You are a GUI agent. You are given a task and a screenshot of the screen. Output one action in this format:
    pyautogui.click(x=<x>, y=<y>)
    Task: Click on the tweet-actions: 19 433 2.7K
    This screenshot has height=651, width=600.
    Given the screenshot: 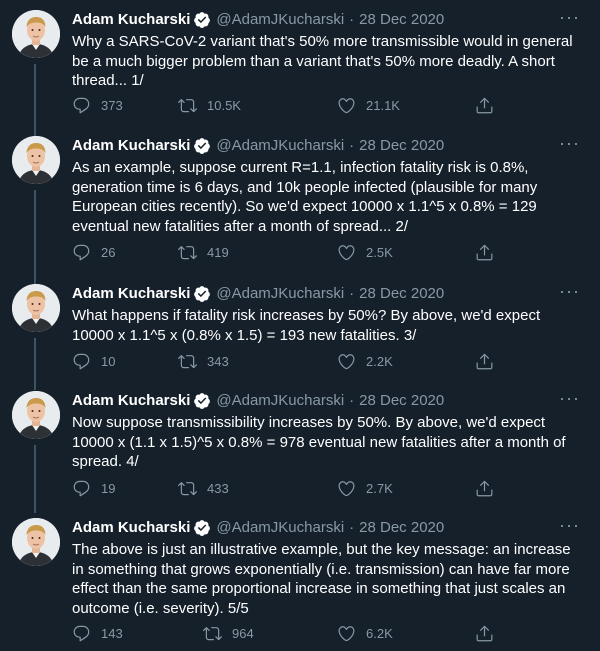 What is the action you would take?
    pyautogui.click(x=292, y=490)
    